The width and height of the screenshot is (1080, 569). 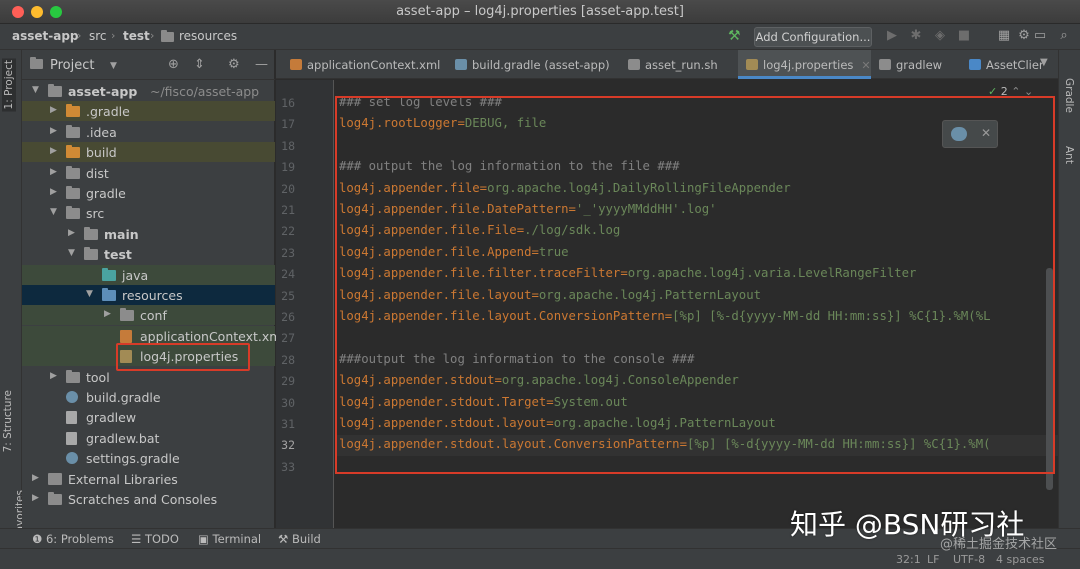 I want to click on file-type-icon, so click(x=461, y=64).